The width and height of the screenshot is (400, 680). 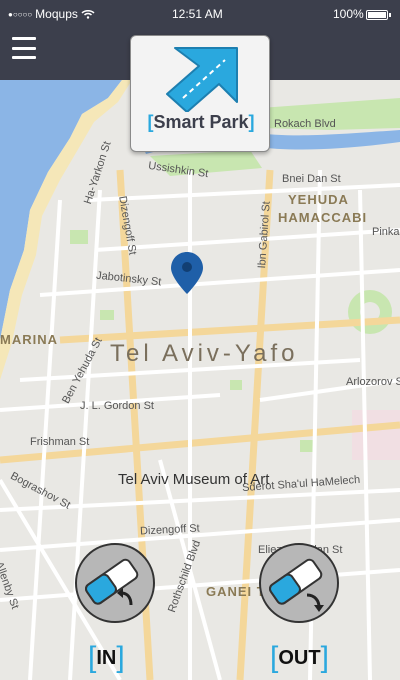 What do you see at coordinates (202, 79) in the screenshot?
I see `arrow-up-right-icon` at bounding box center [202, 79].